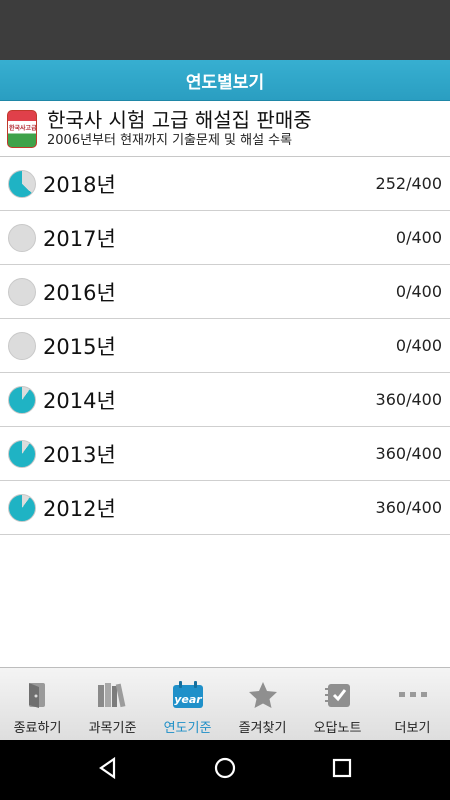 The image size is (450, 800). I want to click on bottom-nav: 종료하기 과목기준 year 연도기준 즐겨찾기 오답노트 더보기, so click(225, 703).